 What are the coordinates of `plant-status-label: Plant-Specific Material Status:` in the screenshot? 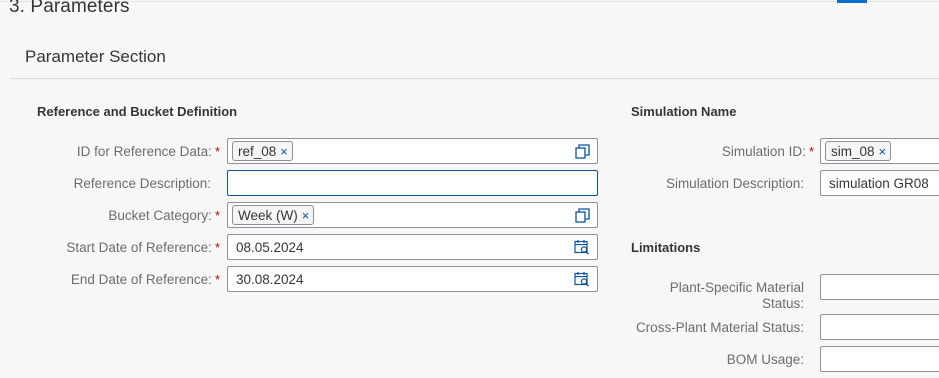 It's located at (736, 295).